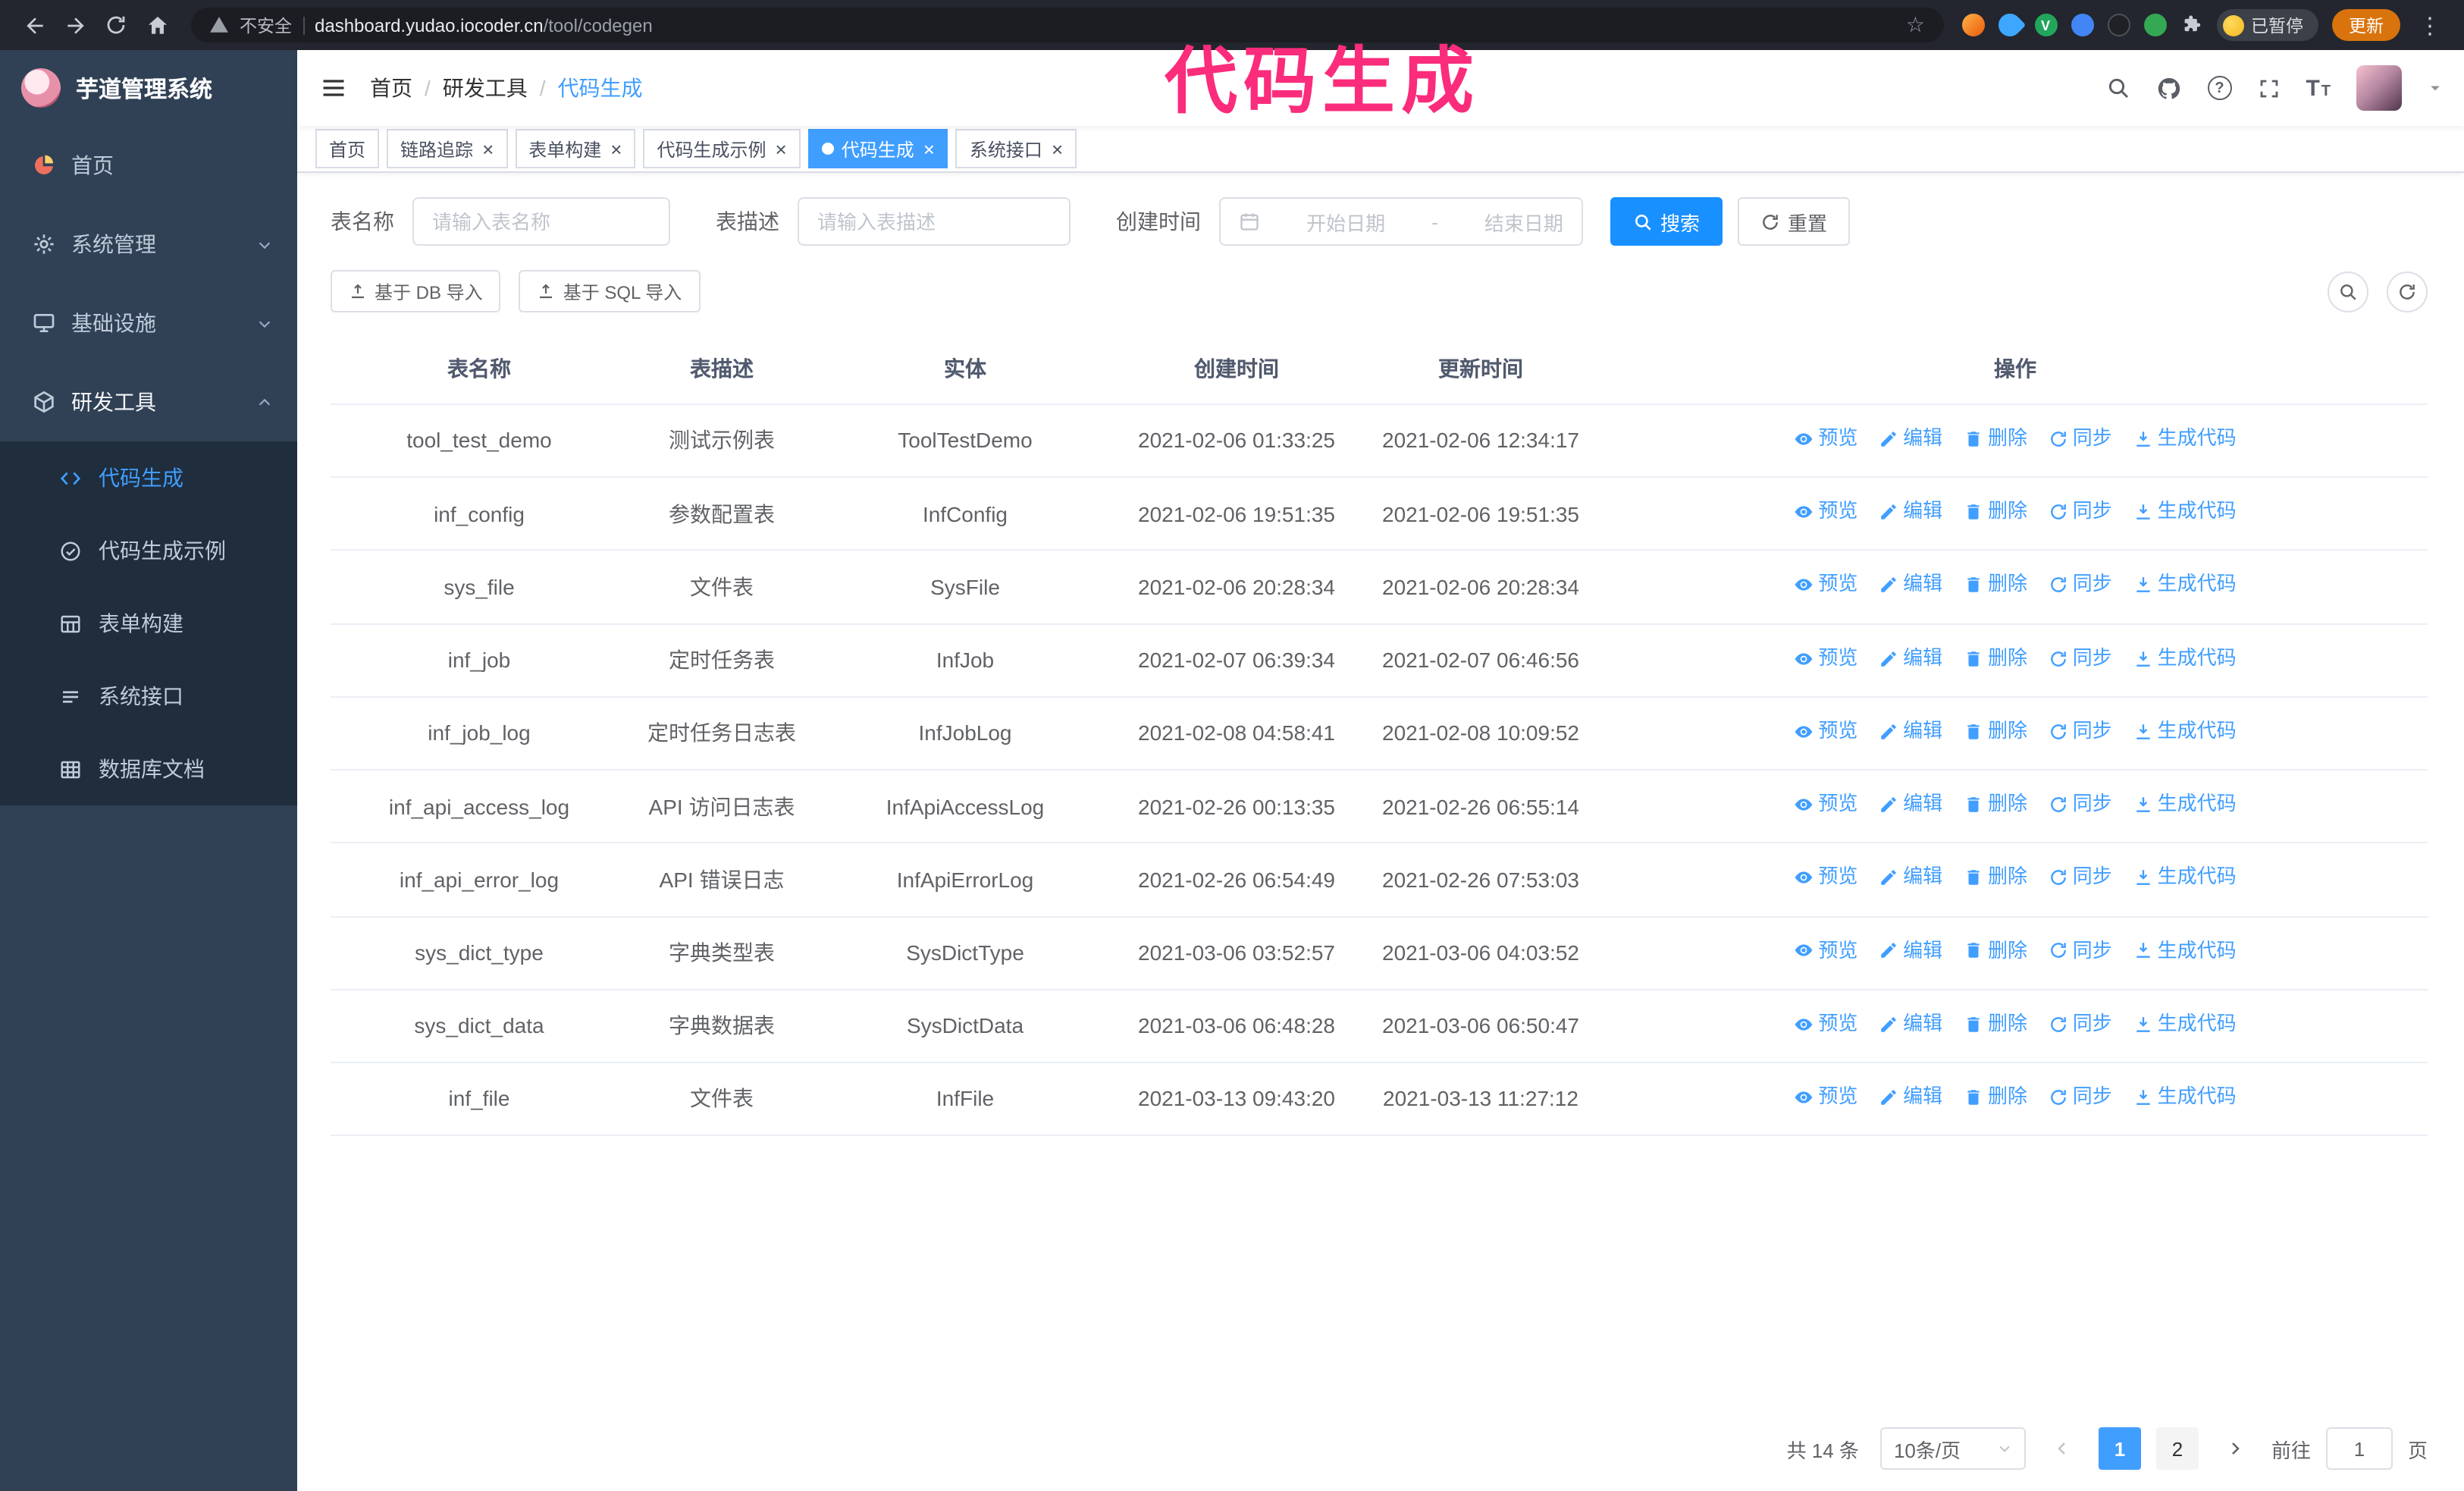 This screenshot has height=1491, width=2464. I want to click on page-size-select: 10条/页, so click(1953, 1448).